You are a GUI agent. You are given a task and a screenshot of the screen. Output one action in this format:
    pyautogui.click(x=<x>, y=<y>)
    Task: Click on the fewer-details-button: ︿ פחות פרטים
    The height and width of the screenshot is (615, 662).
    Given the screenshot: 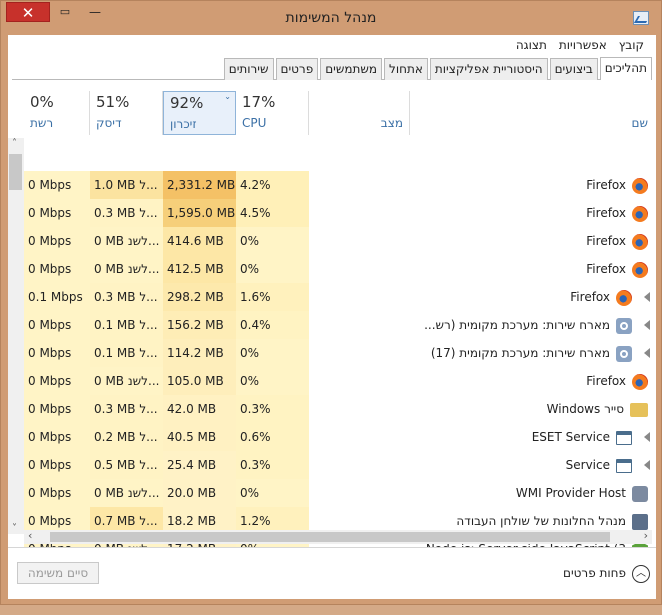 What is the action you would take?
    pyautogui.click(x=606, y=573)
    